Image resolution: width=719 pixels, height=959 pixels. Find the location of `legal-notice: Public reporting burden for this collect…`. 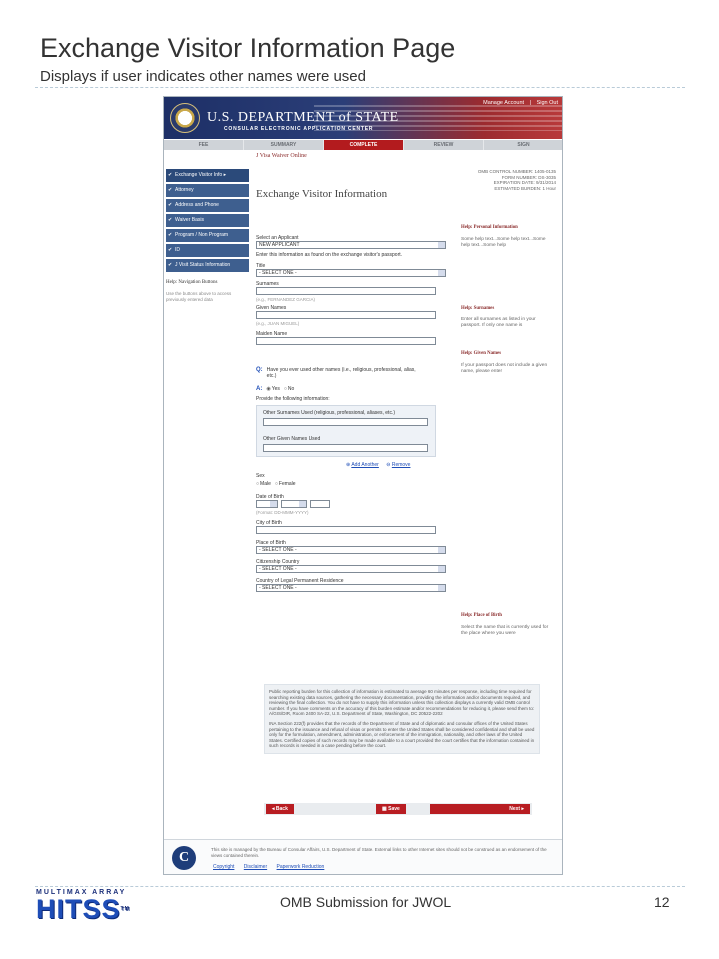

legal-notice: Public reporting burden for this collect… is located at coordinates (402, 719).